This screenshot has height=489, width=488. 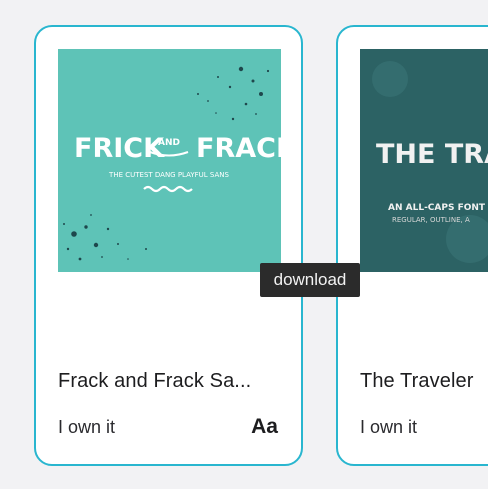 What do you see at coordinates (416, 381) in the screenshot?
I see `font-card-title: The Traveler` at bounding box center [416, 381].